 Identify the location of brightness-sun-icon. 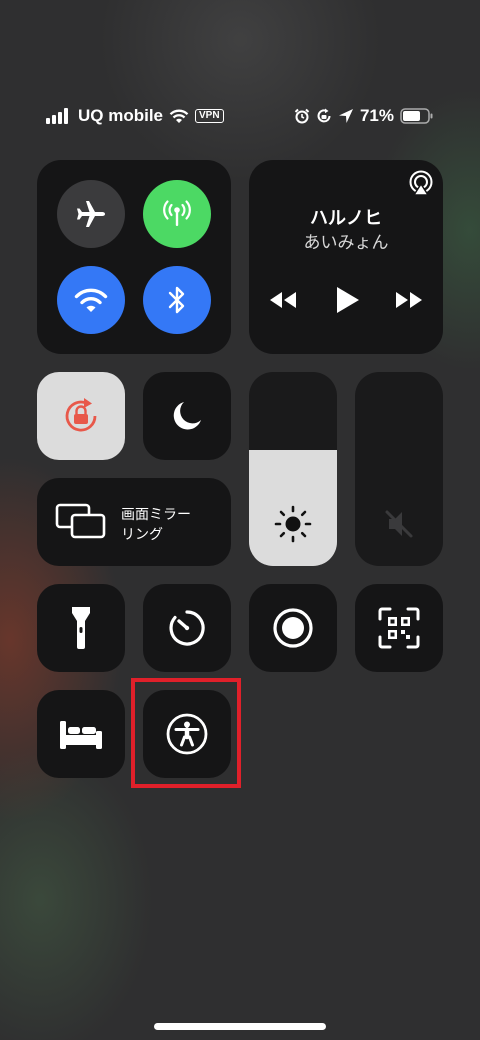
(293, 524).